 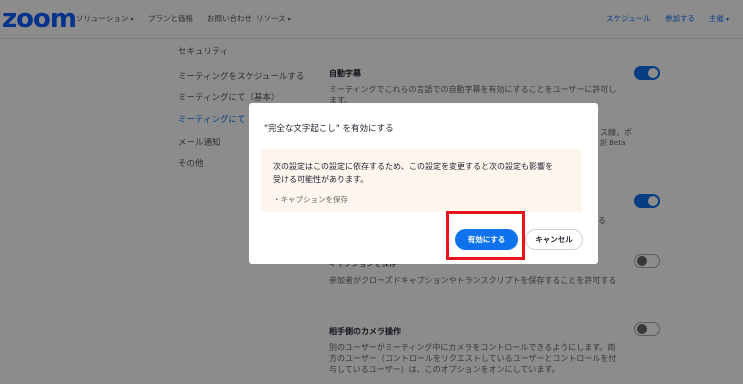 I want to click on dependent-setting-item: ・キャプションを保存, so click(x=310, y=199).